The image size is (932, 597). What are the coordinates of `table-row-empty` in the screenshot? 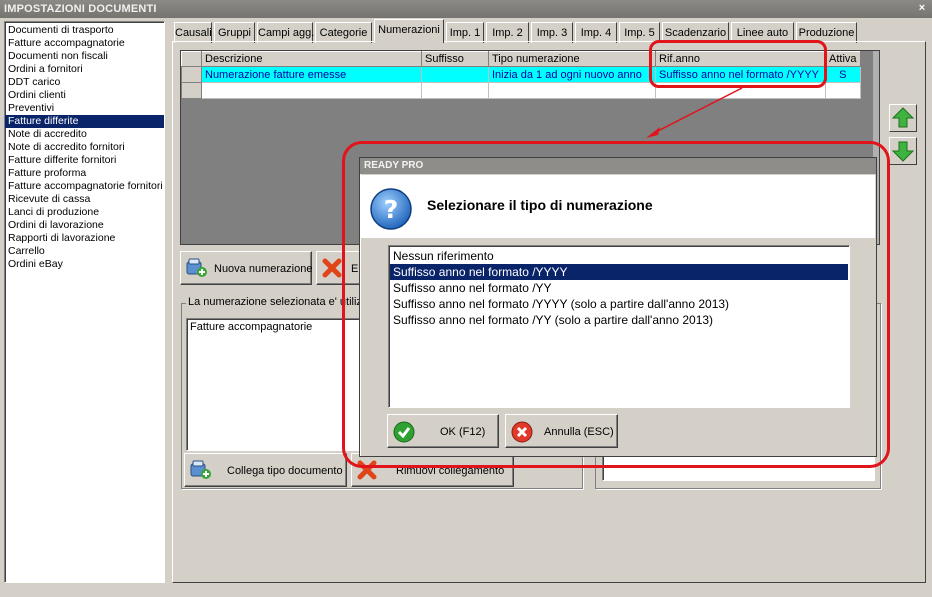 It's located at (521, 90).